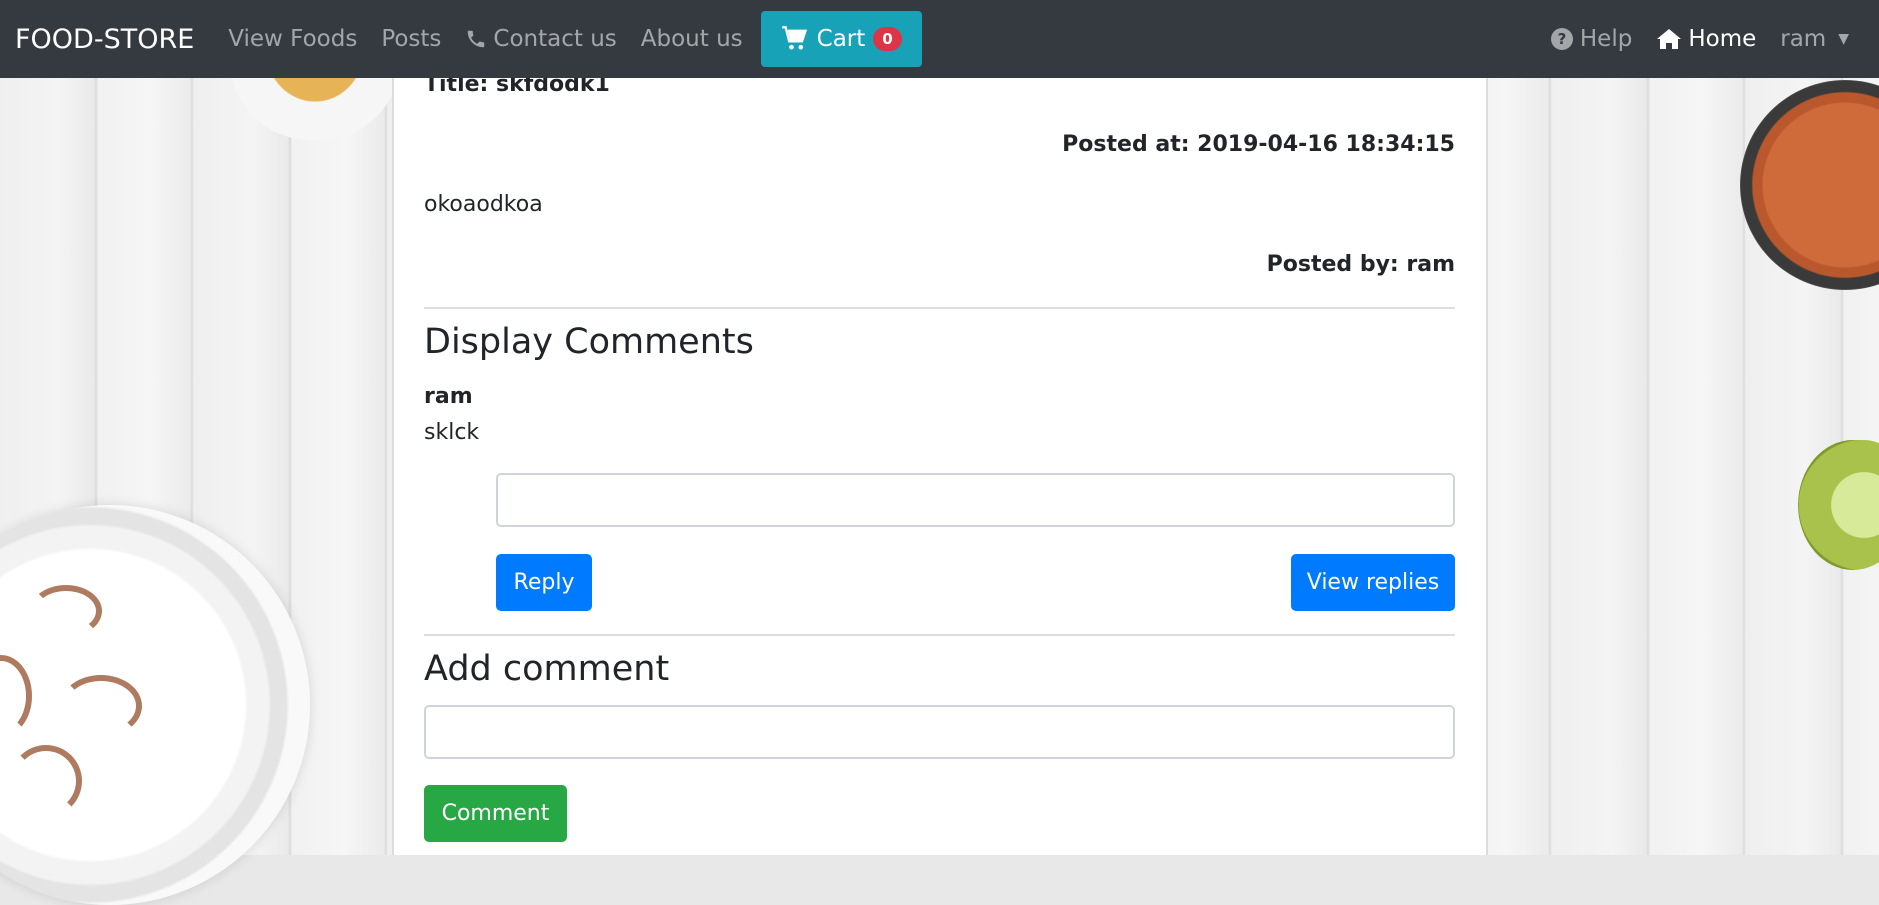  I want to click on user-dropdown: ram ▼, so click(1814, 39).